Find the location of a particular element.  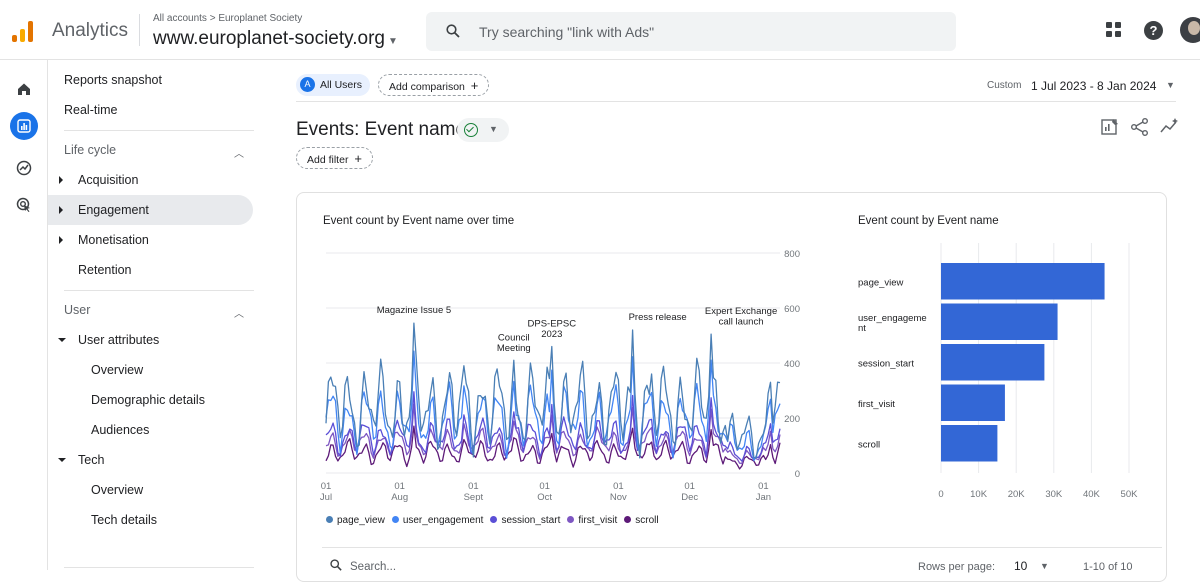

add-comparison-label: Add comparison is located at coordinates (427, 87).